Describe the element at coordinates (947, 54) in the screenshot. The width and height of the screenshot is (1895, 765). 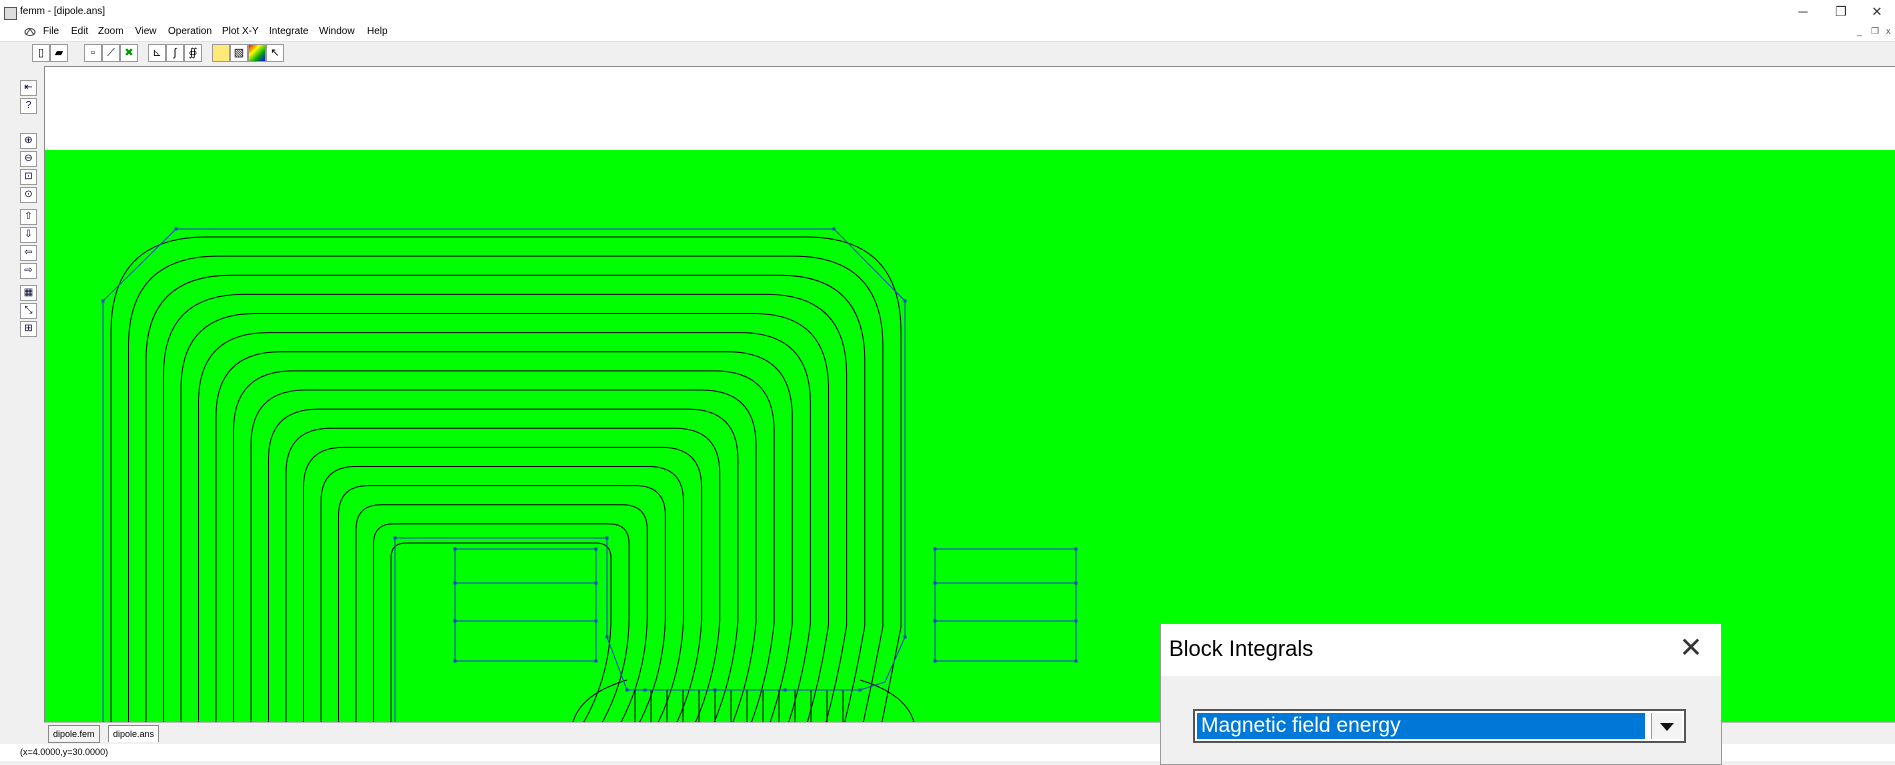
I see `toolbar: ▯ ▰ ▫ ⟋ ✖ ⊾ ∫ ∯ ▧ ↖` at that location.